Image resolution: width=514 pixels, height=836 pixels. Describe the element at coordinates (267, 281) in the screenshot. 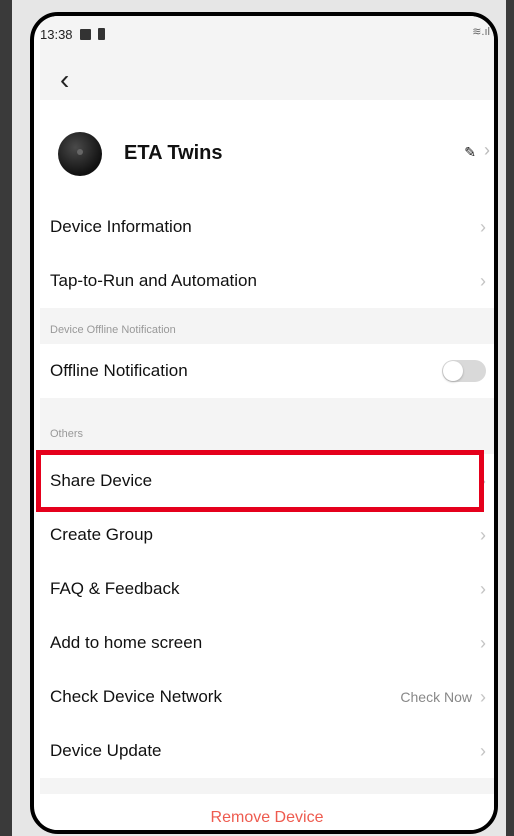

I see `tap-to-run-row: Tap-to-Run and Automation ›` at that location.